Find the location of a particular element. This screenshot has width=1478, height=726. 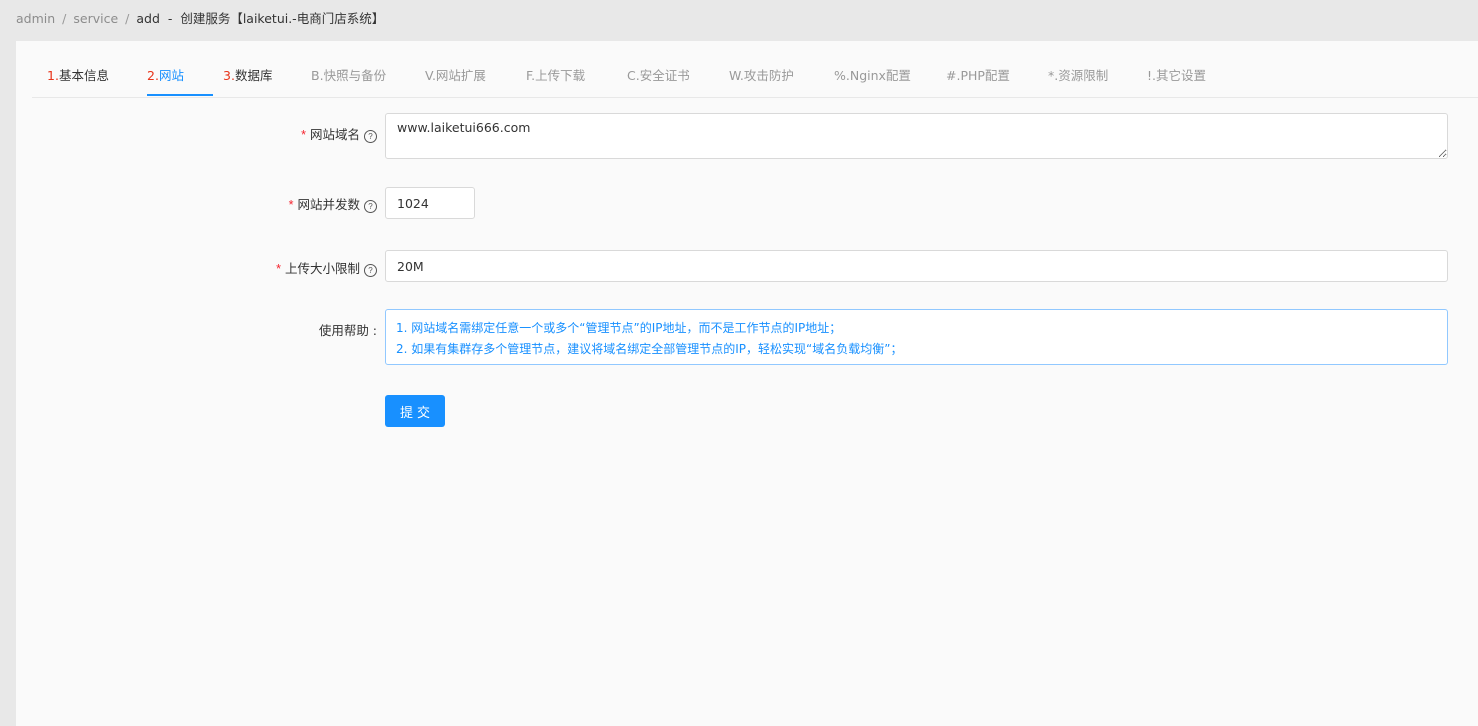

help-label: 使用帮助 : is located at coordinates (347, 330).